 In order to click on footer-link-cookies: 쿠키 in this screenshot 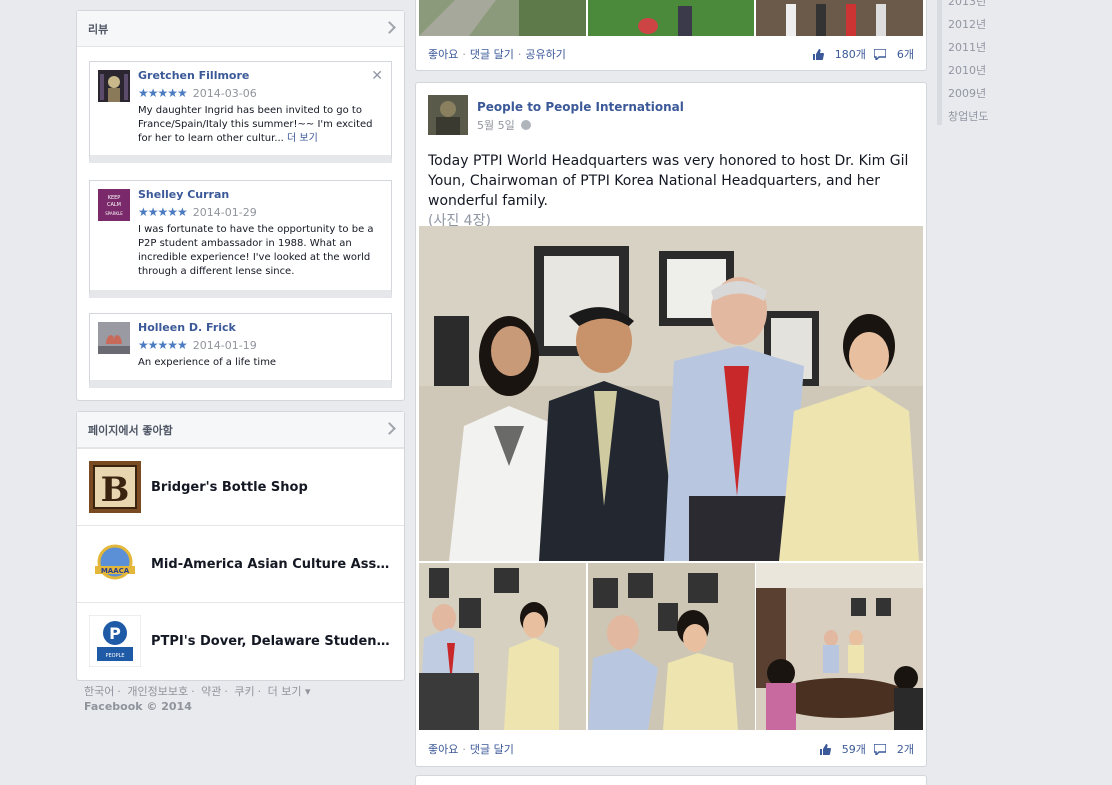, I will do `click(244, 691)`.